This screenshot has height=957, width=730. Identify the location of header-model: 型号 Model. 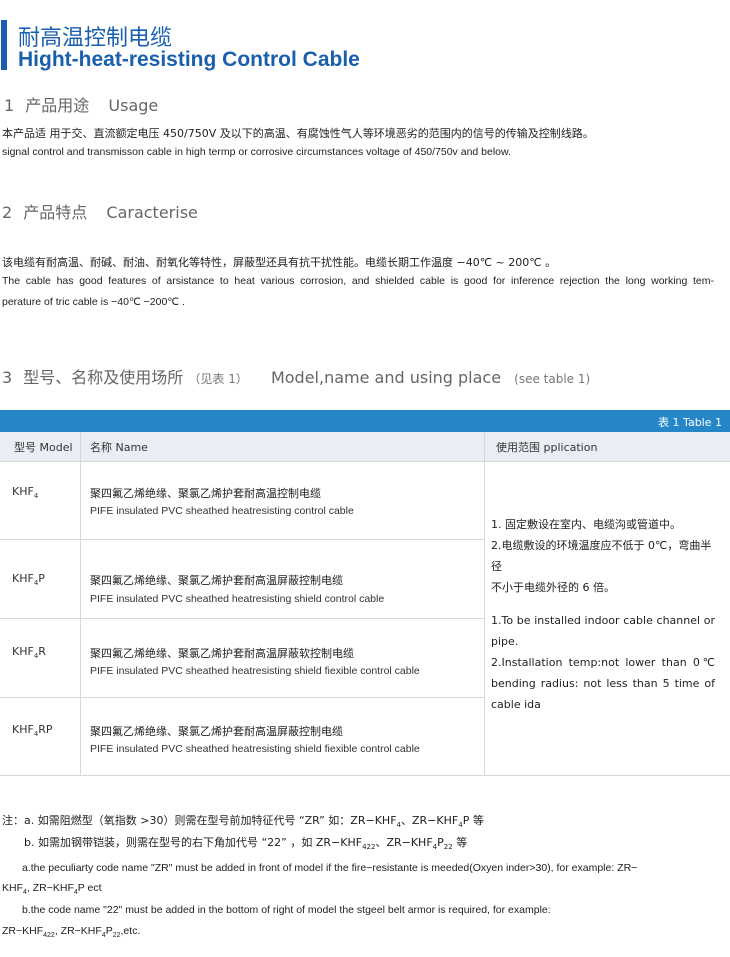
(43, 447).